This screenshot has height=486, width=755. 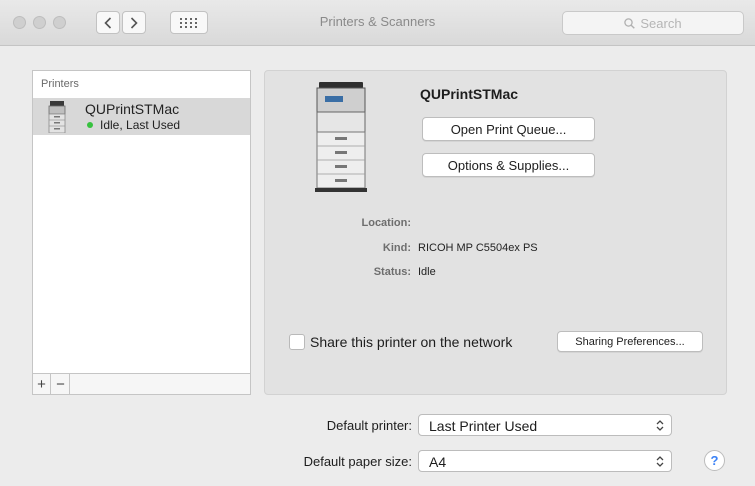 What do you see at coordinates (392, 272) in the screenshot?
I see `status-label: Status:` at bounding box center [392, 272].